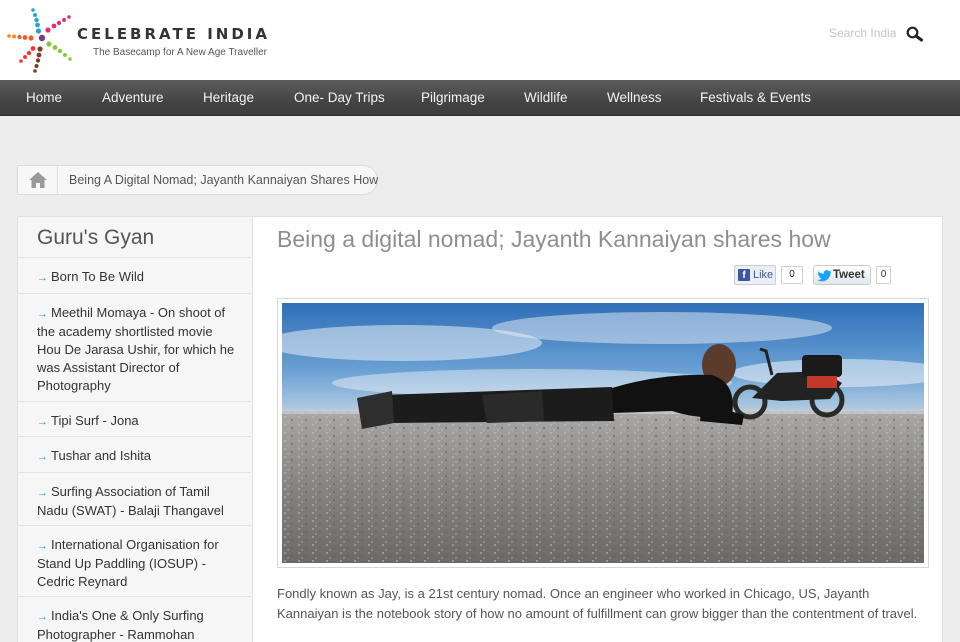 The width and height of the screenshot is (960, 642). What do you see at coordinates (755, 98) in the screenshot?
I see `nav-item-festivals-events: Festivals & Events` at bounding box center [755, 98].